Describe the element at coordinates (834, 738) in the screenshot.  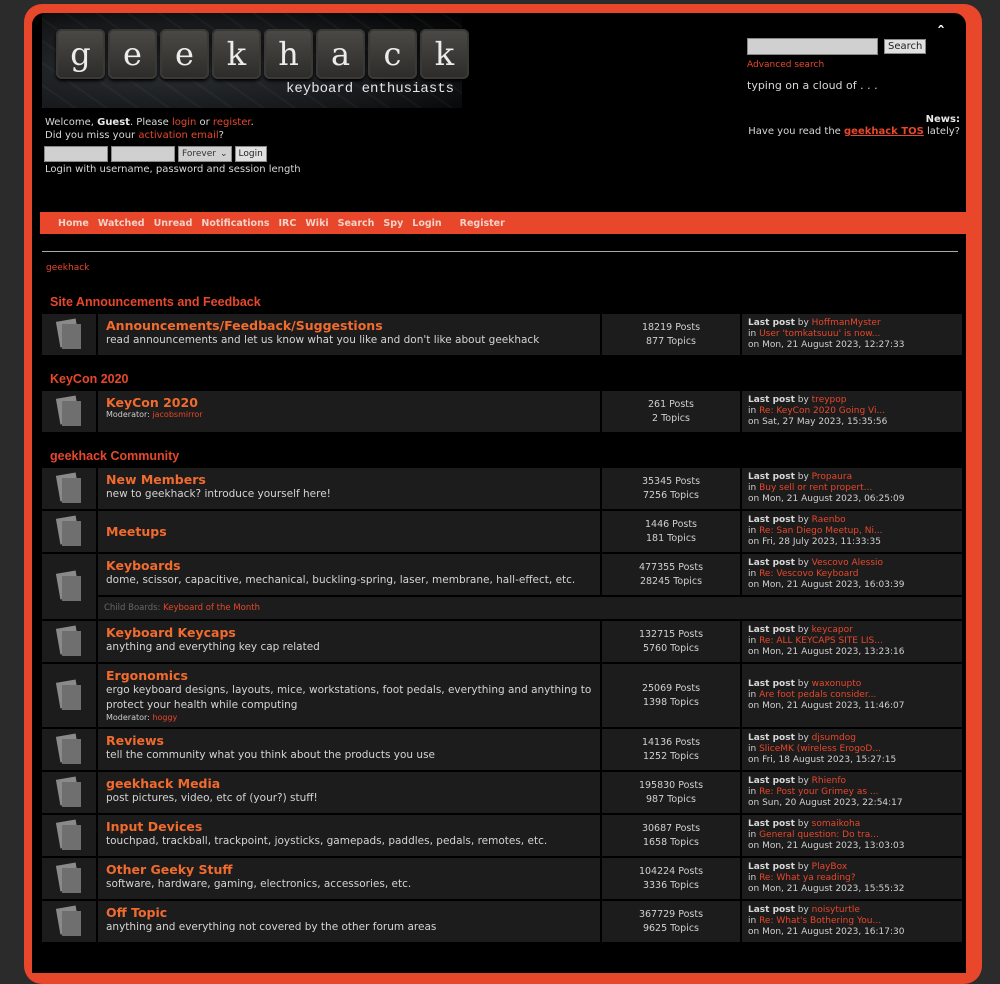
I see `last-post-author-link: djsumdog` at that location.